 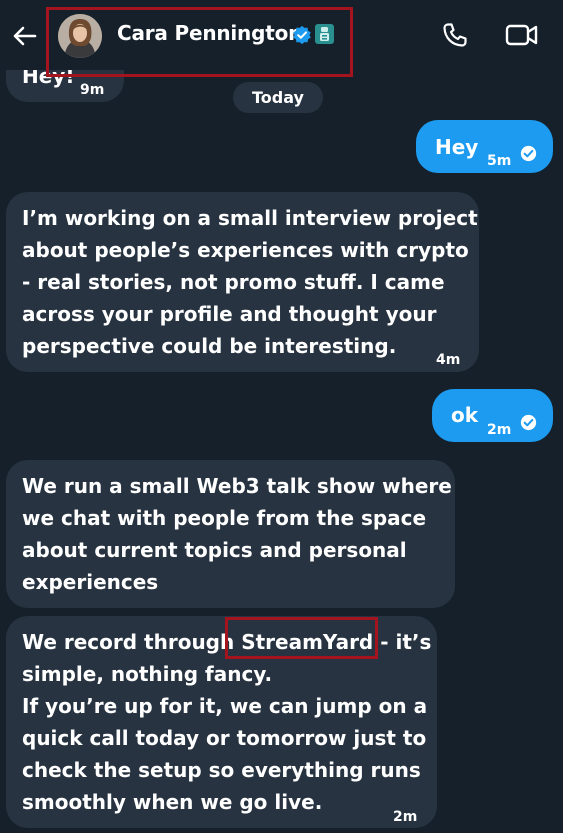 What do you see at coordinates (225, 706) in the screenshot?
I see `message-text-line: If you’re up for it, we can jump on a` at bounding box center [225, 706].